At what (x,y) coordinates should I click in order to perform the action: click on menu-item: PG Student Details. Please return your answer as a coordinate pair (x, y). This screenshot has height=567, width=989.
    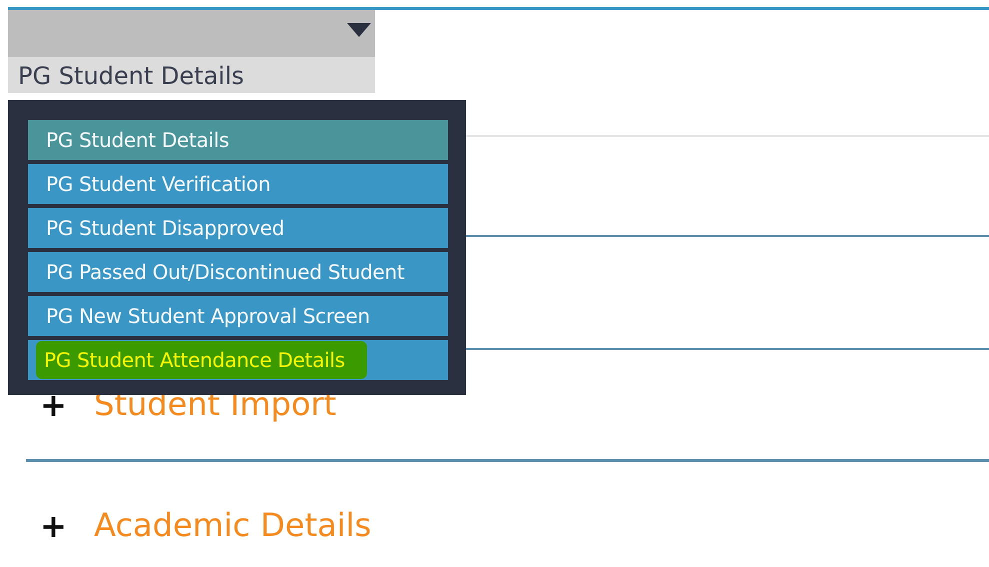
    Looking at the image, I should click on (238, 140).